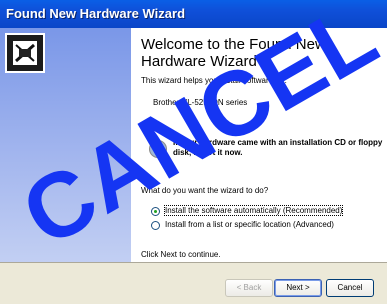 The height and width of the screenshot is (304, 387). Describe the element at coordinates (181, 254) in the screenshot. I see `continue-text: Click Next to continue.` at that location.